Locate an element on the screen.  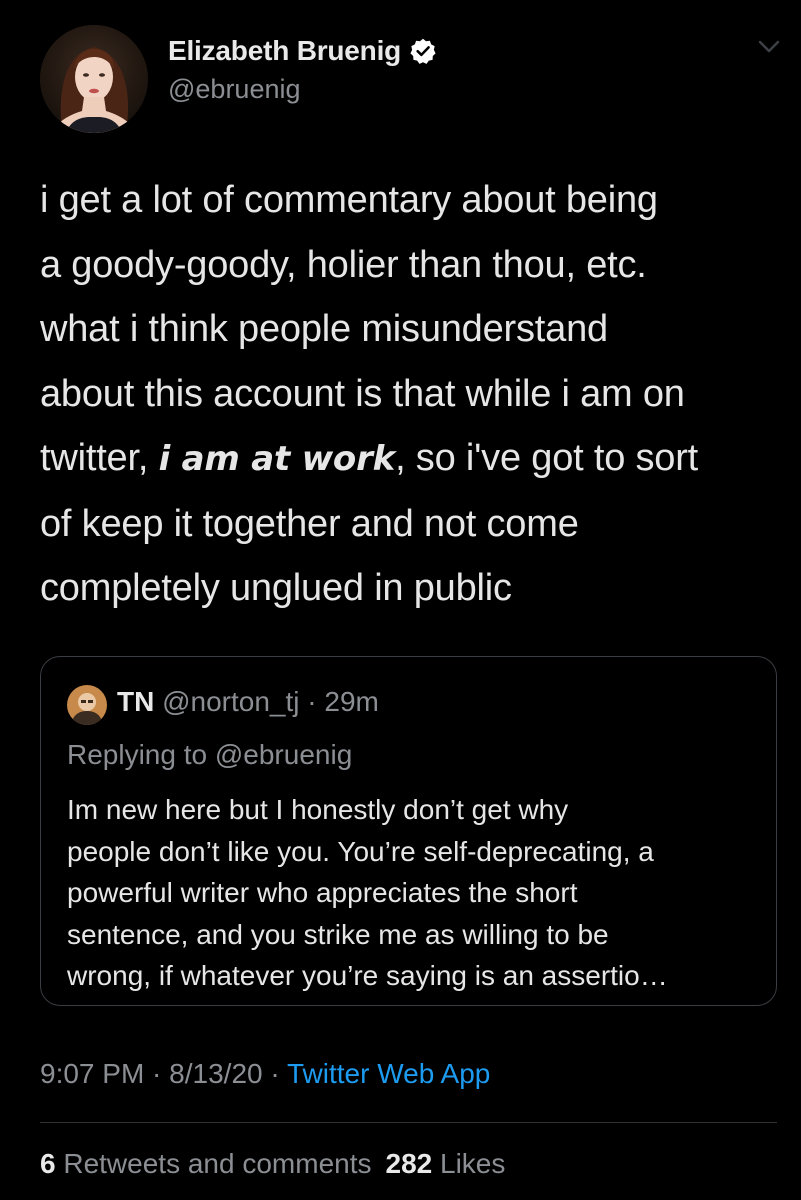
quoted-tweet-header: TN @norton_tj · 29m is located at coordinates (248, 702).